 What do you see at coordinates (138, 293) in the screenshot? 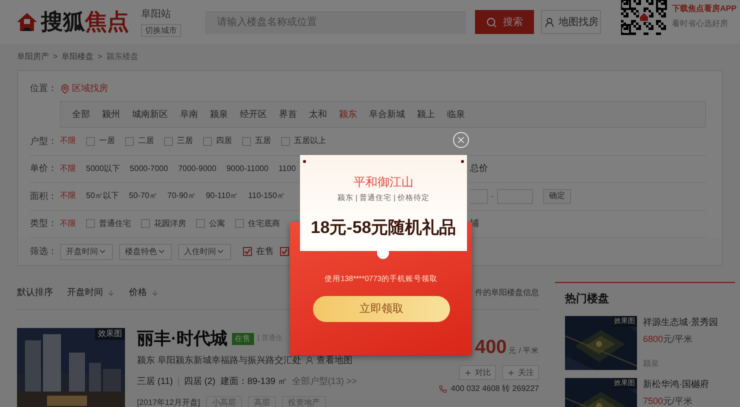
I see `sort-option: 价格` at bounding box center [138, 293].